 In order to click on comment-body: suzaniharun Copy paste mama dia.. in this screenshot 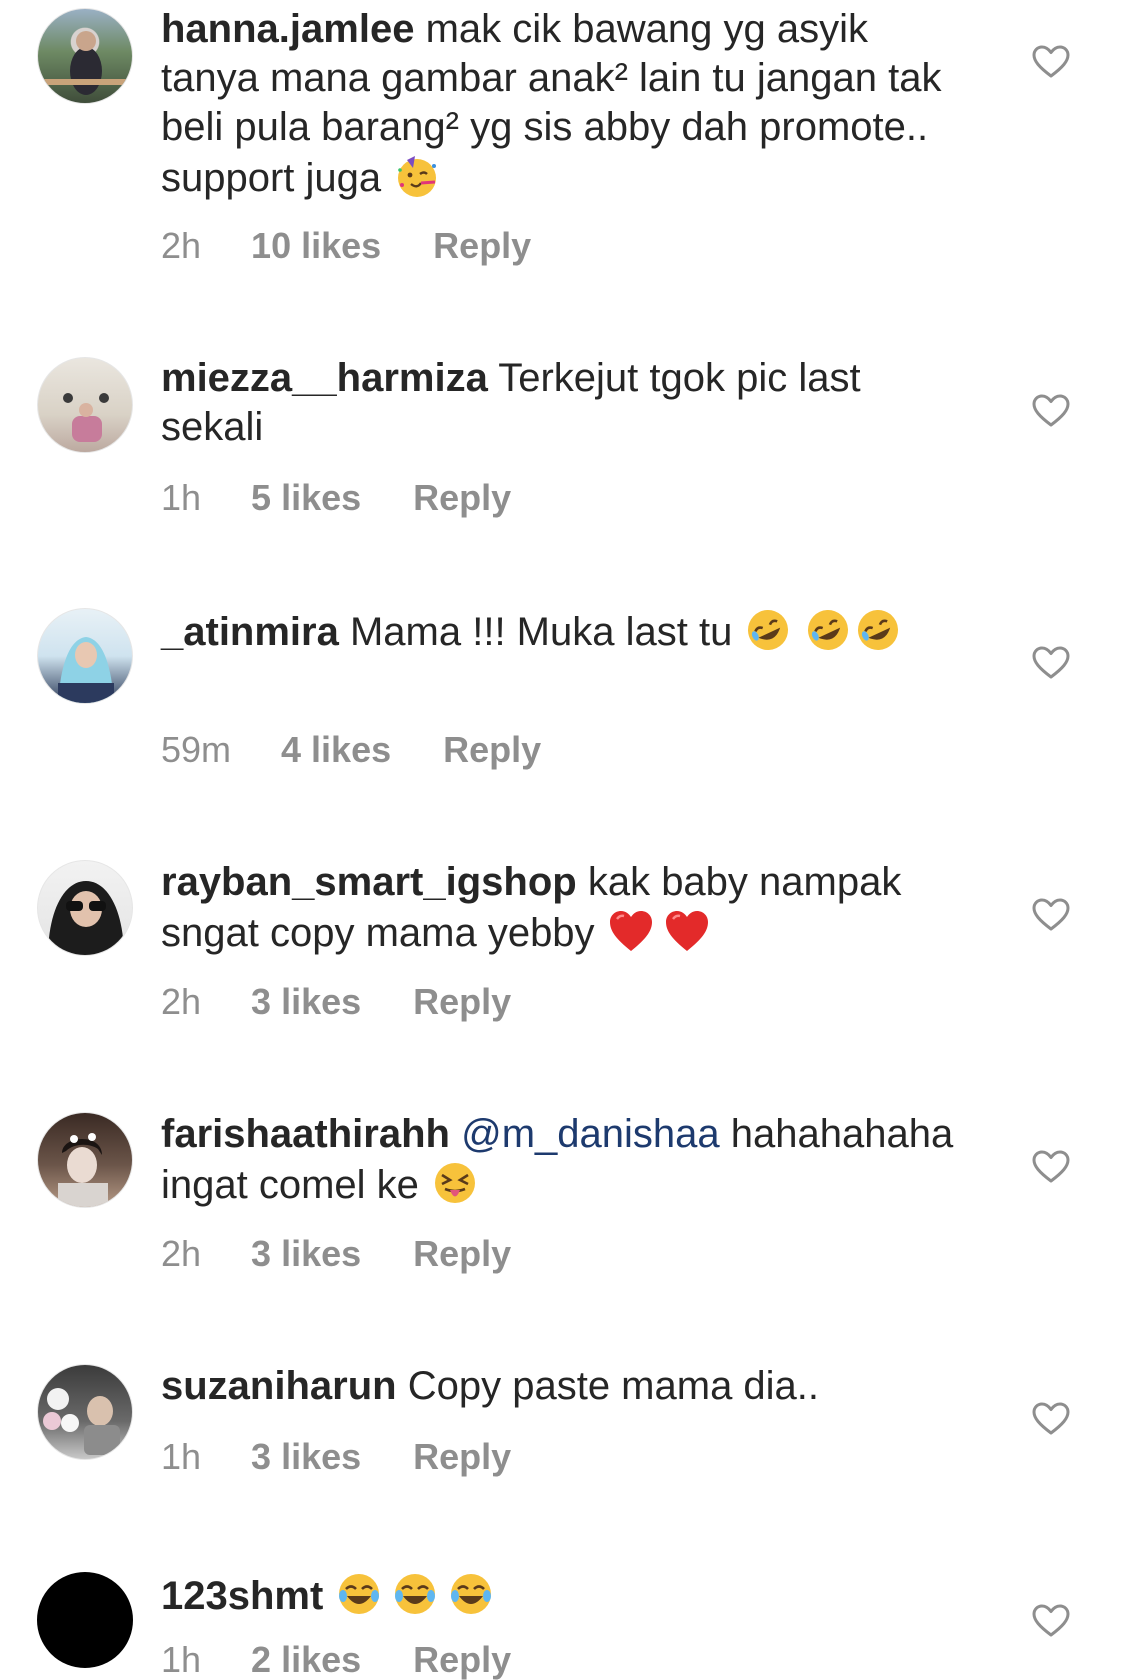, I will do `click(561, 1386)`.